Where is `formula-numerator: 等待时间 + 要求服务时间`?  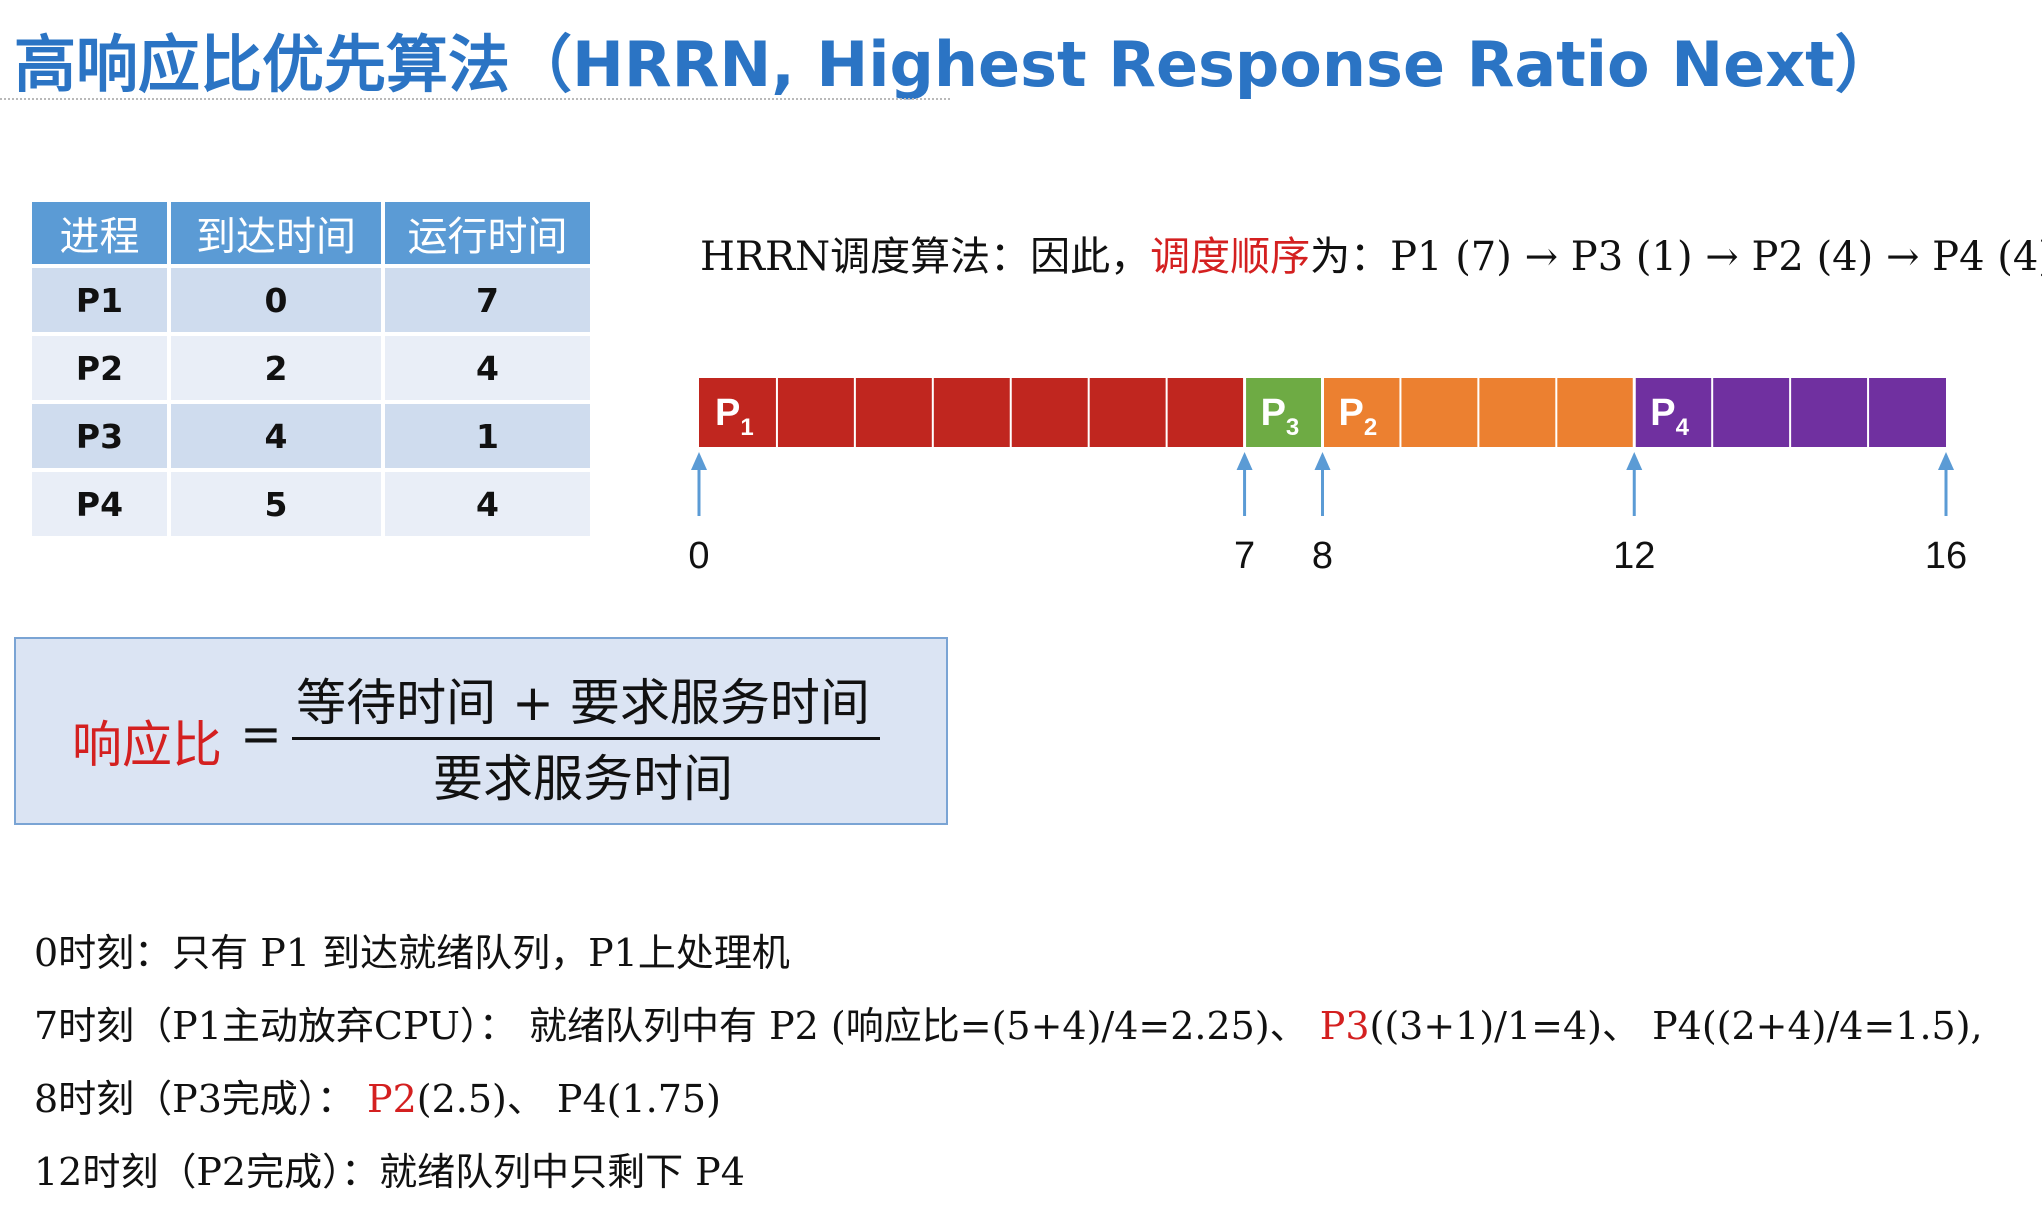
formula-numerator: 等待时间 + 要求服务时间 is located at coordinates (583, 703).